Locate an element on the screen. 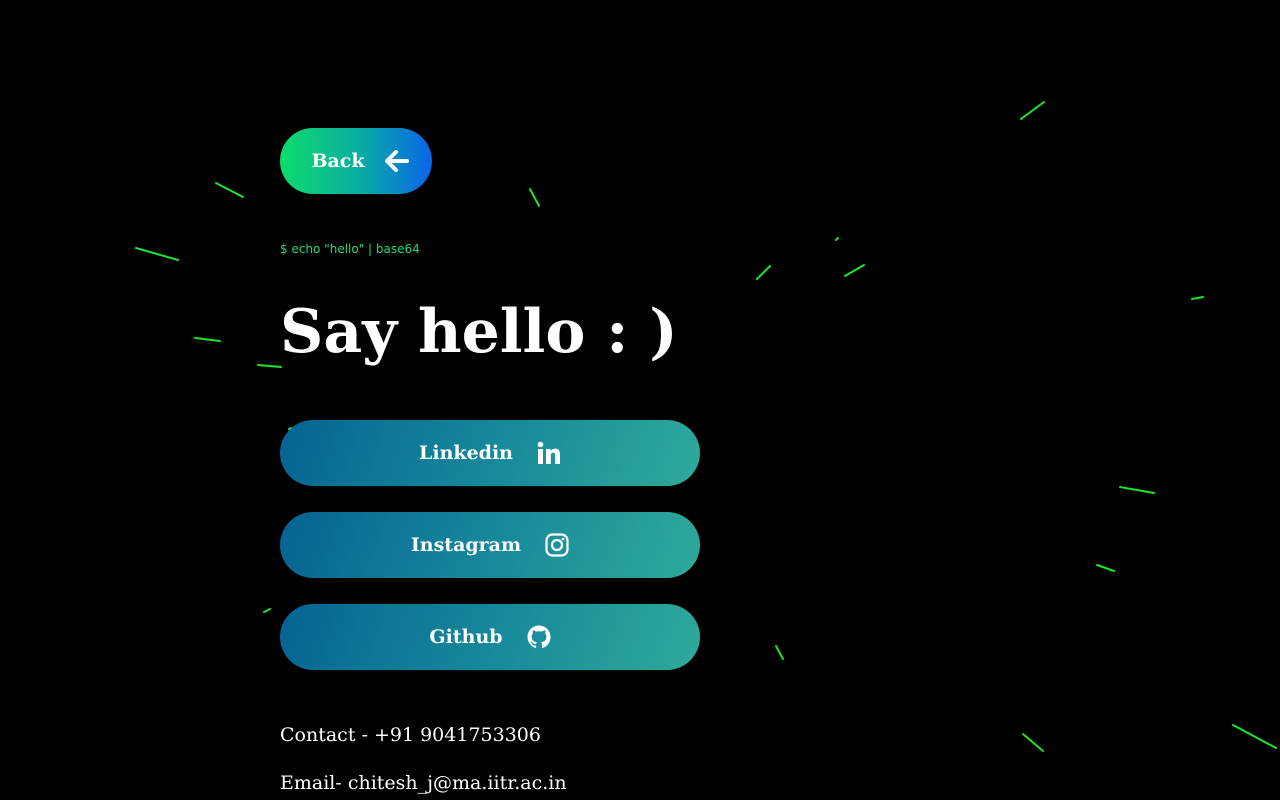 The width and height of the screenshot is (1280, 800). back-button: Back is located at coordinates (356, 161).